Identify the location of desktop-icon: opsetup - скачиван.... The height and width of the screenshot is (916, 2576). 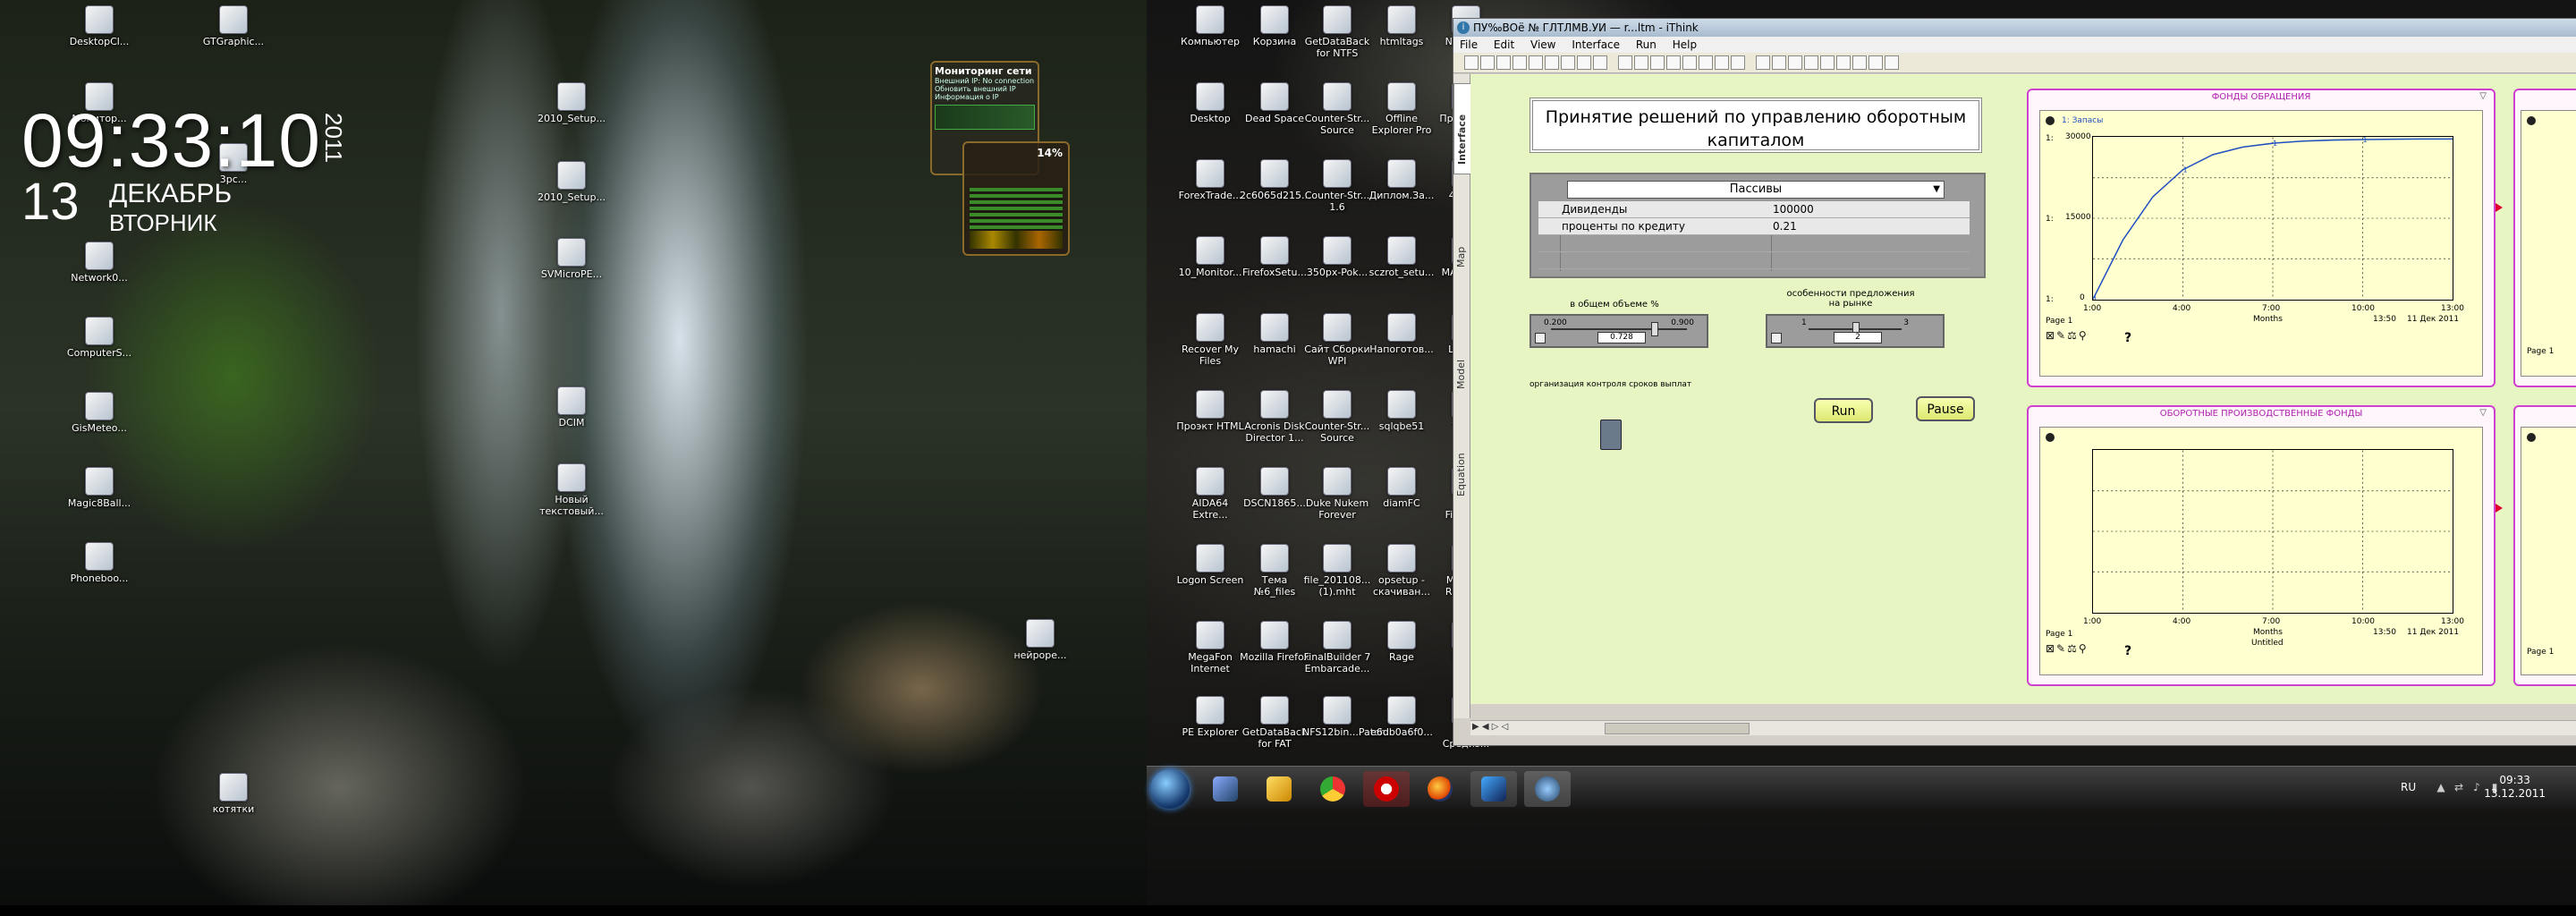
(1401, 571).